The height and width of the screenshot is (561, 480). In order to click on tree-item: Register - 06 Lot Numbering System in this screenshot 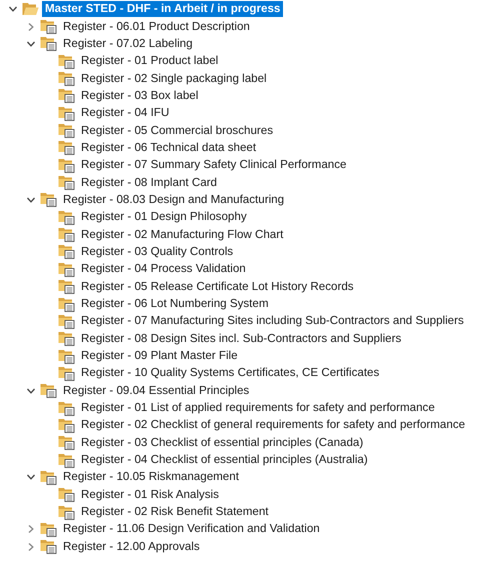, I will do `click(175, 304)`.